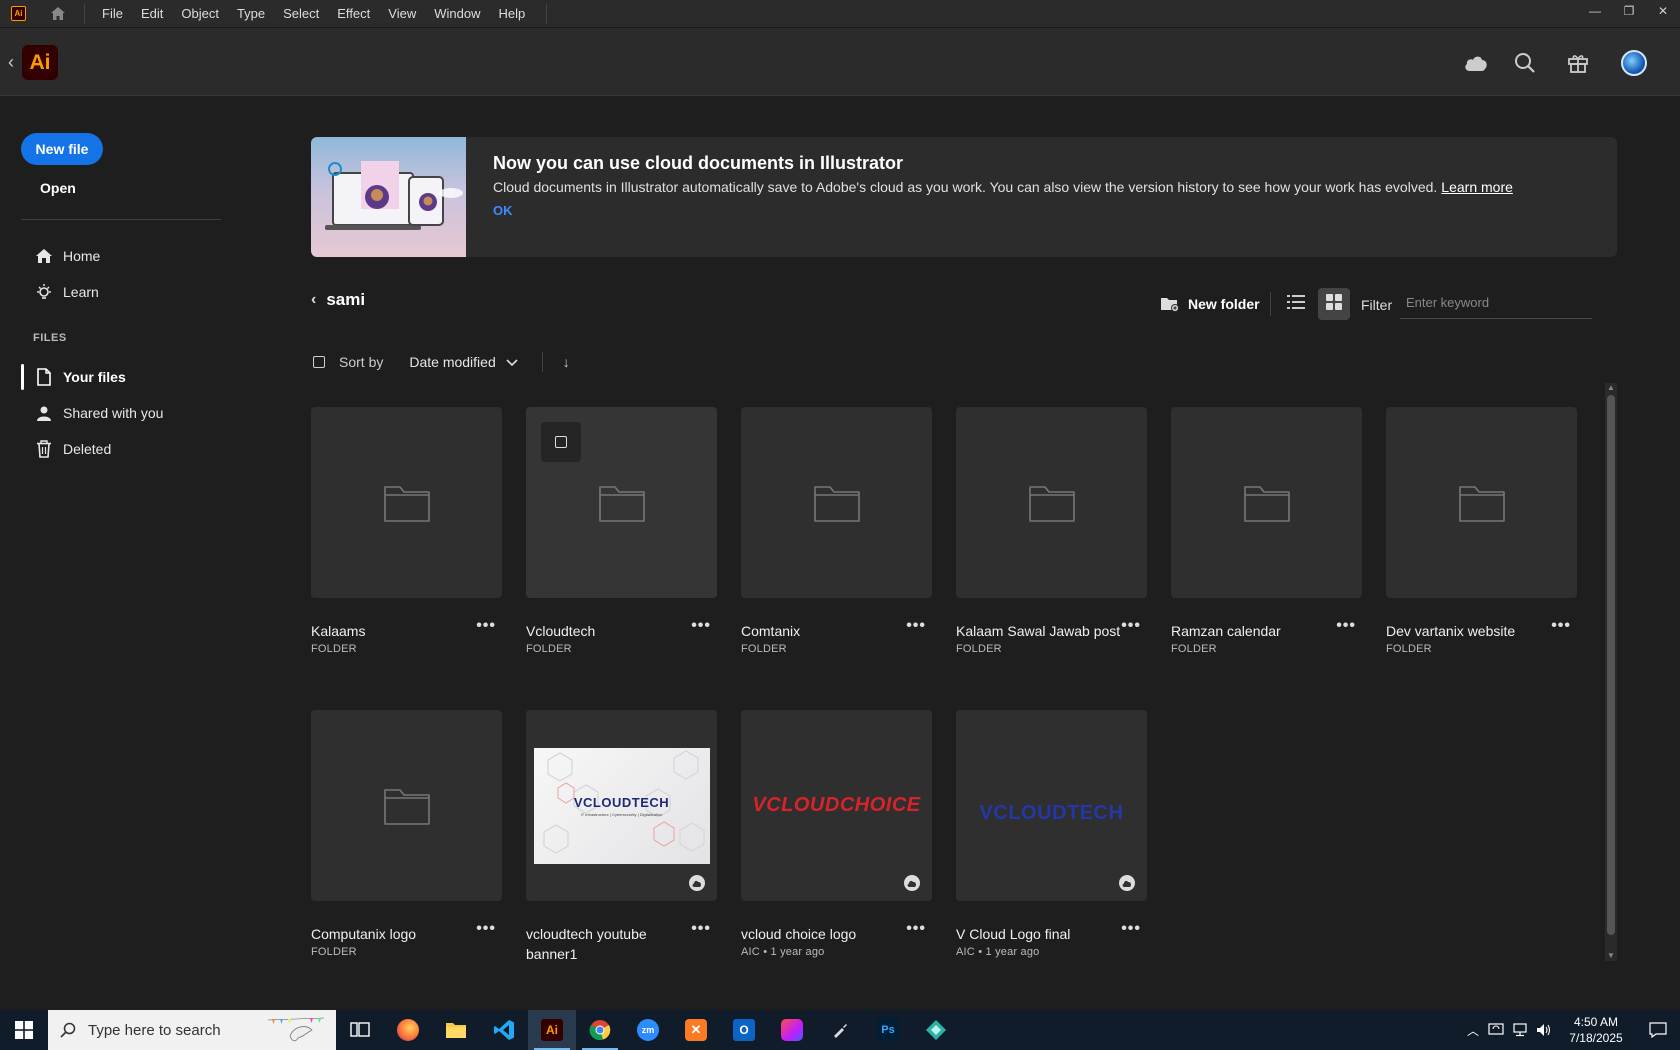  I want to click on gift-icon, so click(1578, 63).